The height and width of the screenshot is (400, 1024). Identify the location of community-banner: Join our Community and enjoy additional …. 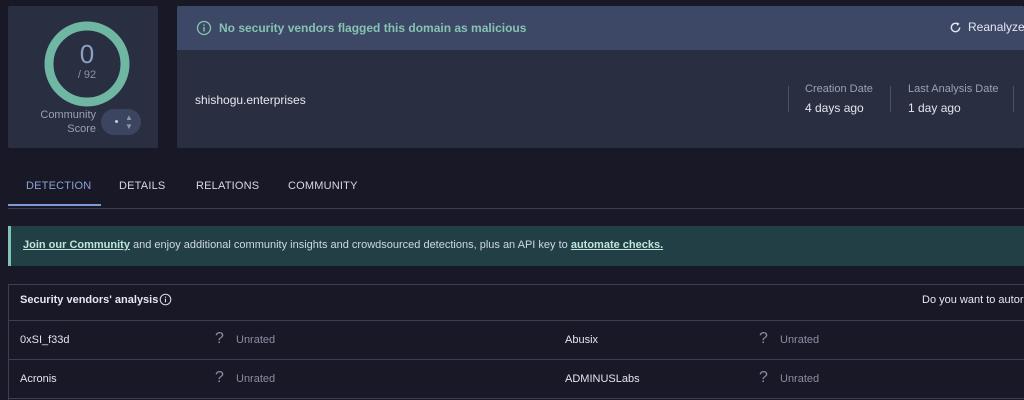
(516, 246).